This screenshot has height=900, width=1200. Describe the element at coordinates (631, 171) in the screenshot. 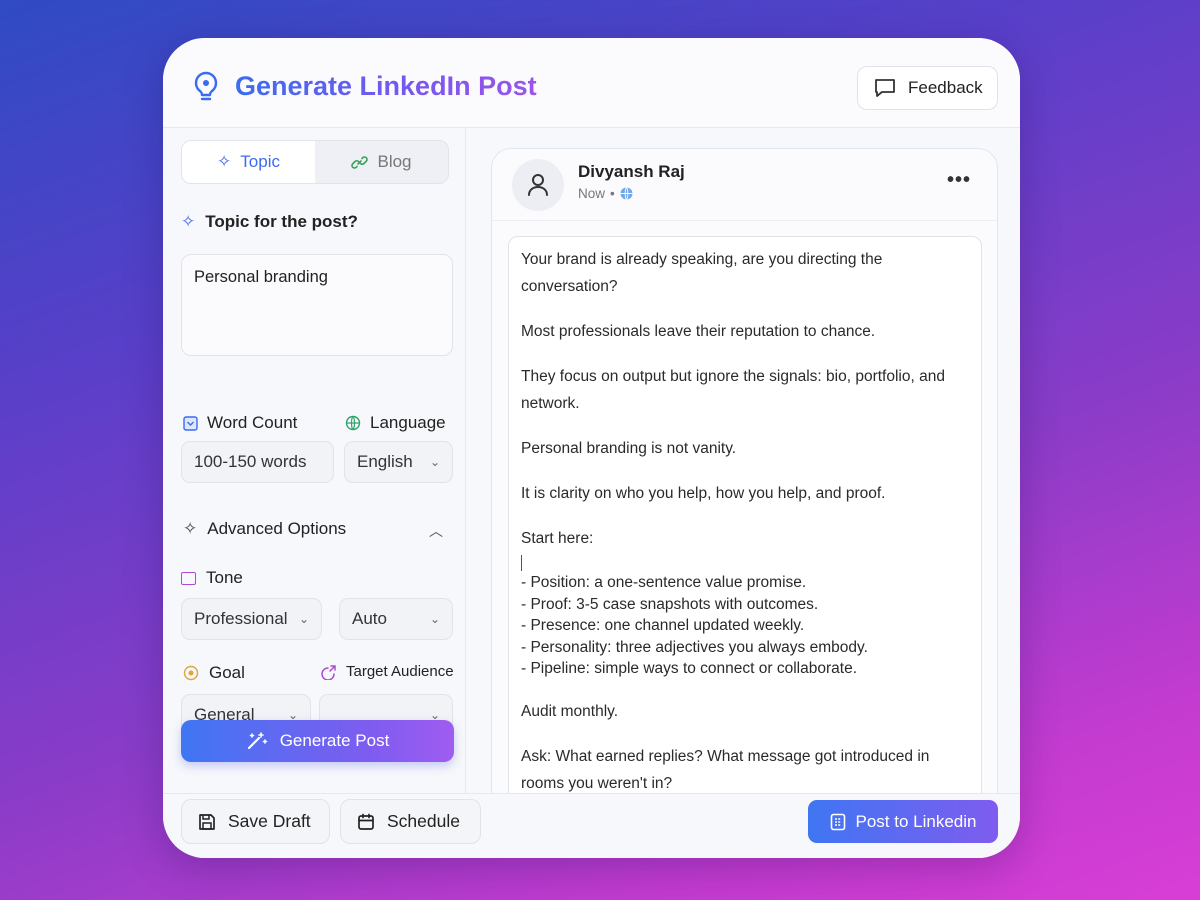

I see `author-name: Divyansh Raj` at that location.